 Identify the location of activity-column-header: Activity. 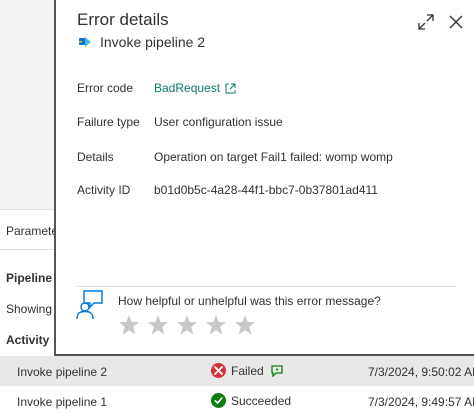
(28, 340).